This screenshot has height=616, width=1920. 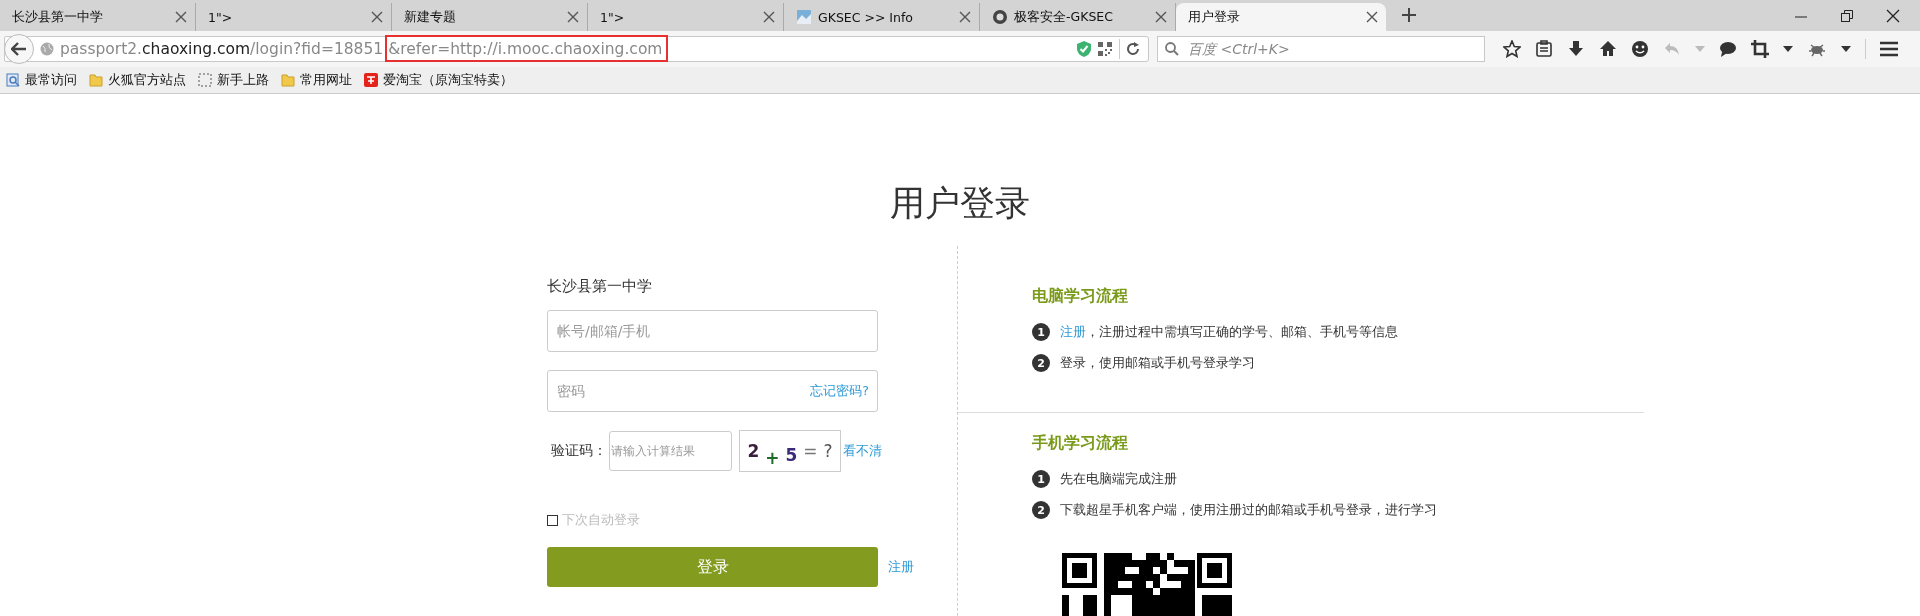 I want to click on bookmark-link: 火狐官方站点, so click(x=147, y=80).